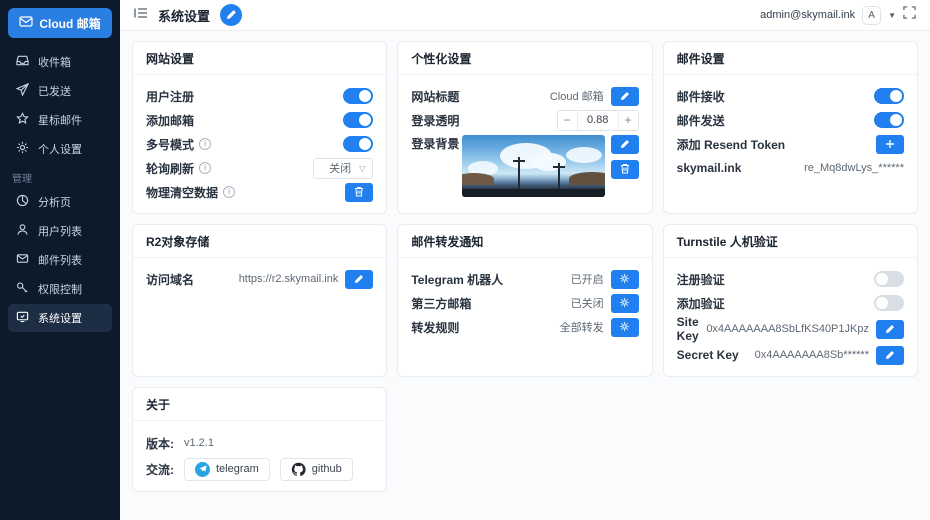 The width and height of the screenshot is (930, 520). What do you see at coordinates (141, 15) in the screenshot?
I see `menu-fold-icon` at bounding box center [141, 15].